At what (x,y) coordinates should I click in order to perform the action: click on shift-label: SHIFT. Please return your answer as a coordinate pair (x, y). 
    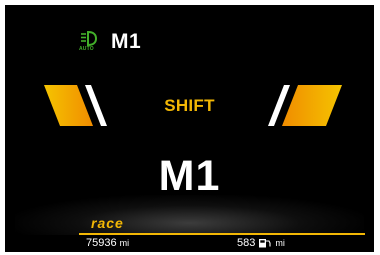
    Looking at the image, I should click on (189, 105).